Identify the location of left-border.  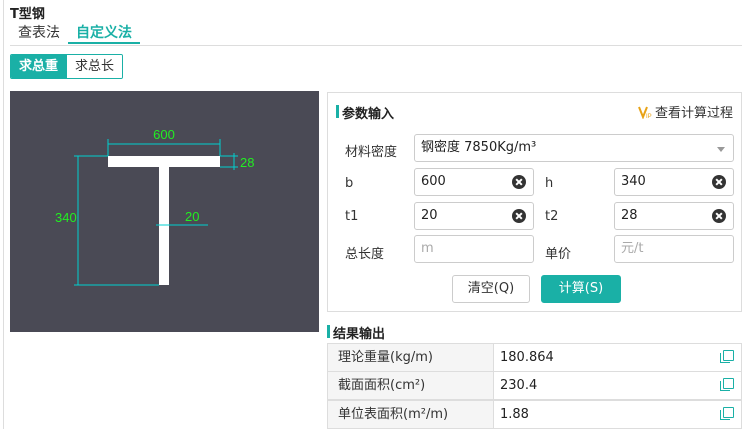
(3, 214).